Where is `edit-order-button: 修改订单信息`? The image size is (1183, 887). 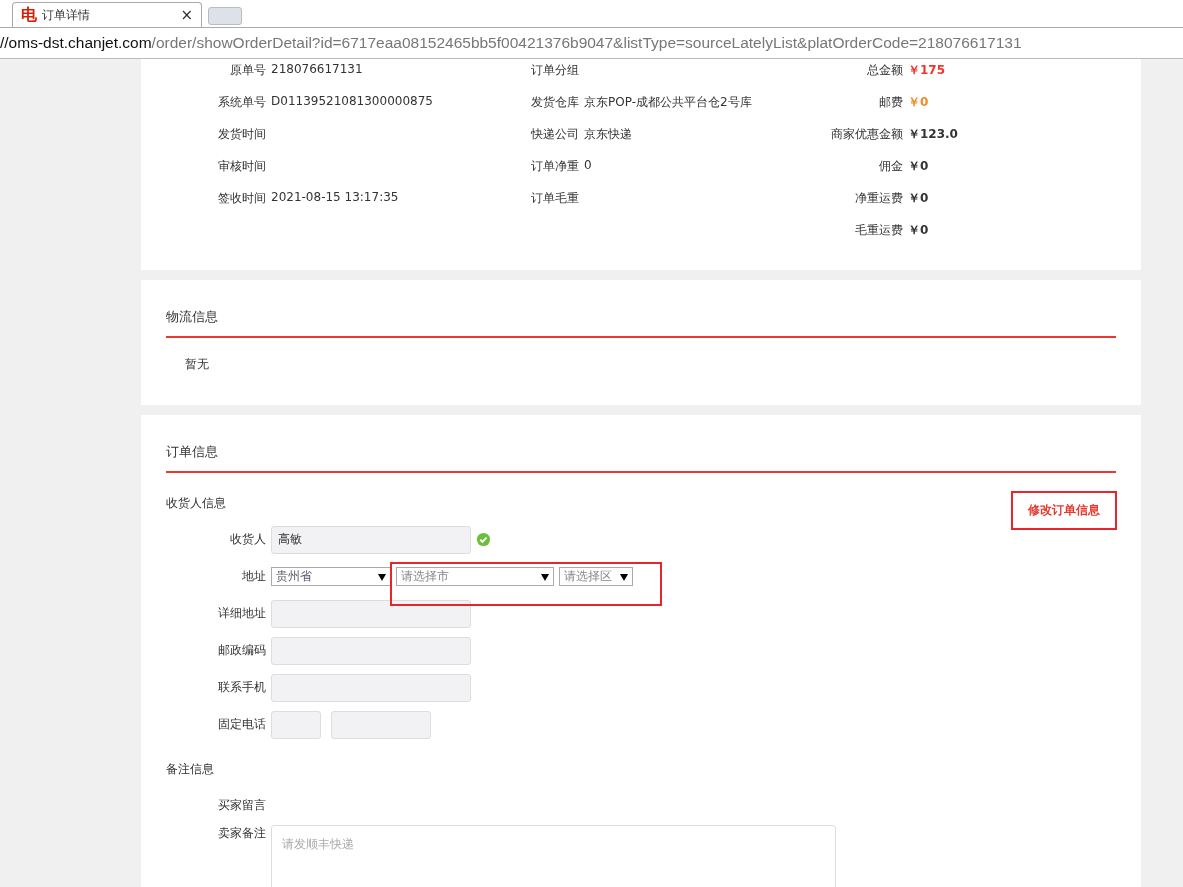 edit-order-button: 修改订单信息 is located at coordinates (1064, 510).